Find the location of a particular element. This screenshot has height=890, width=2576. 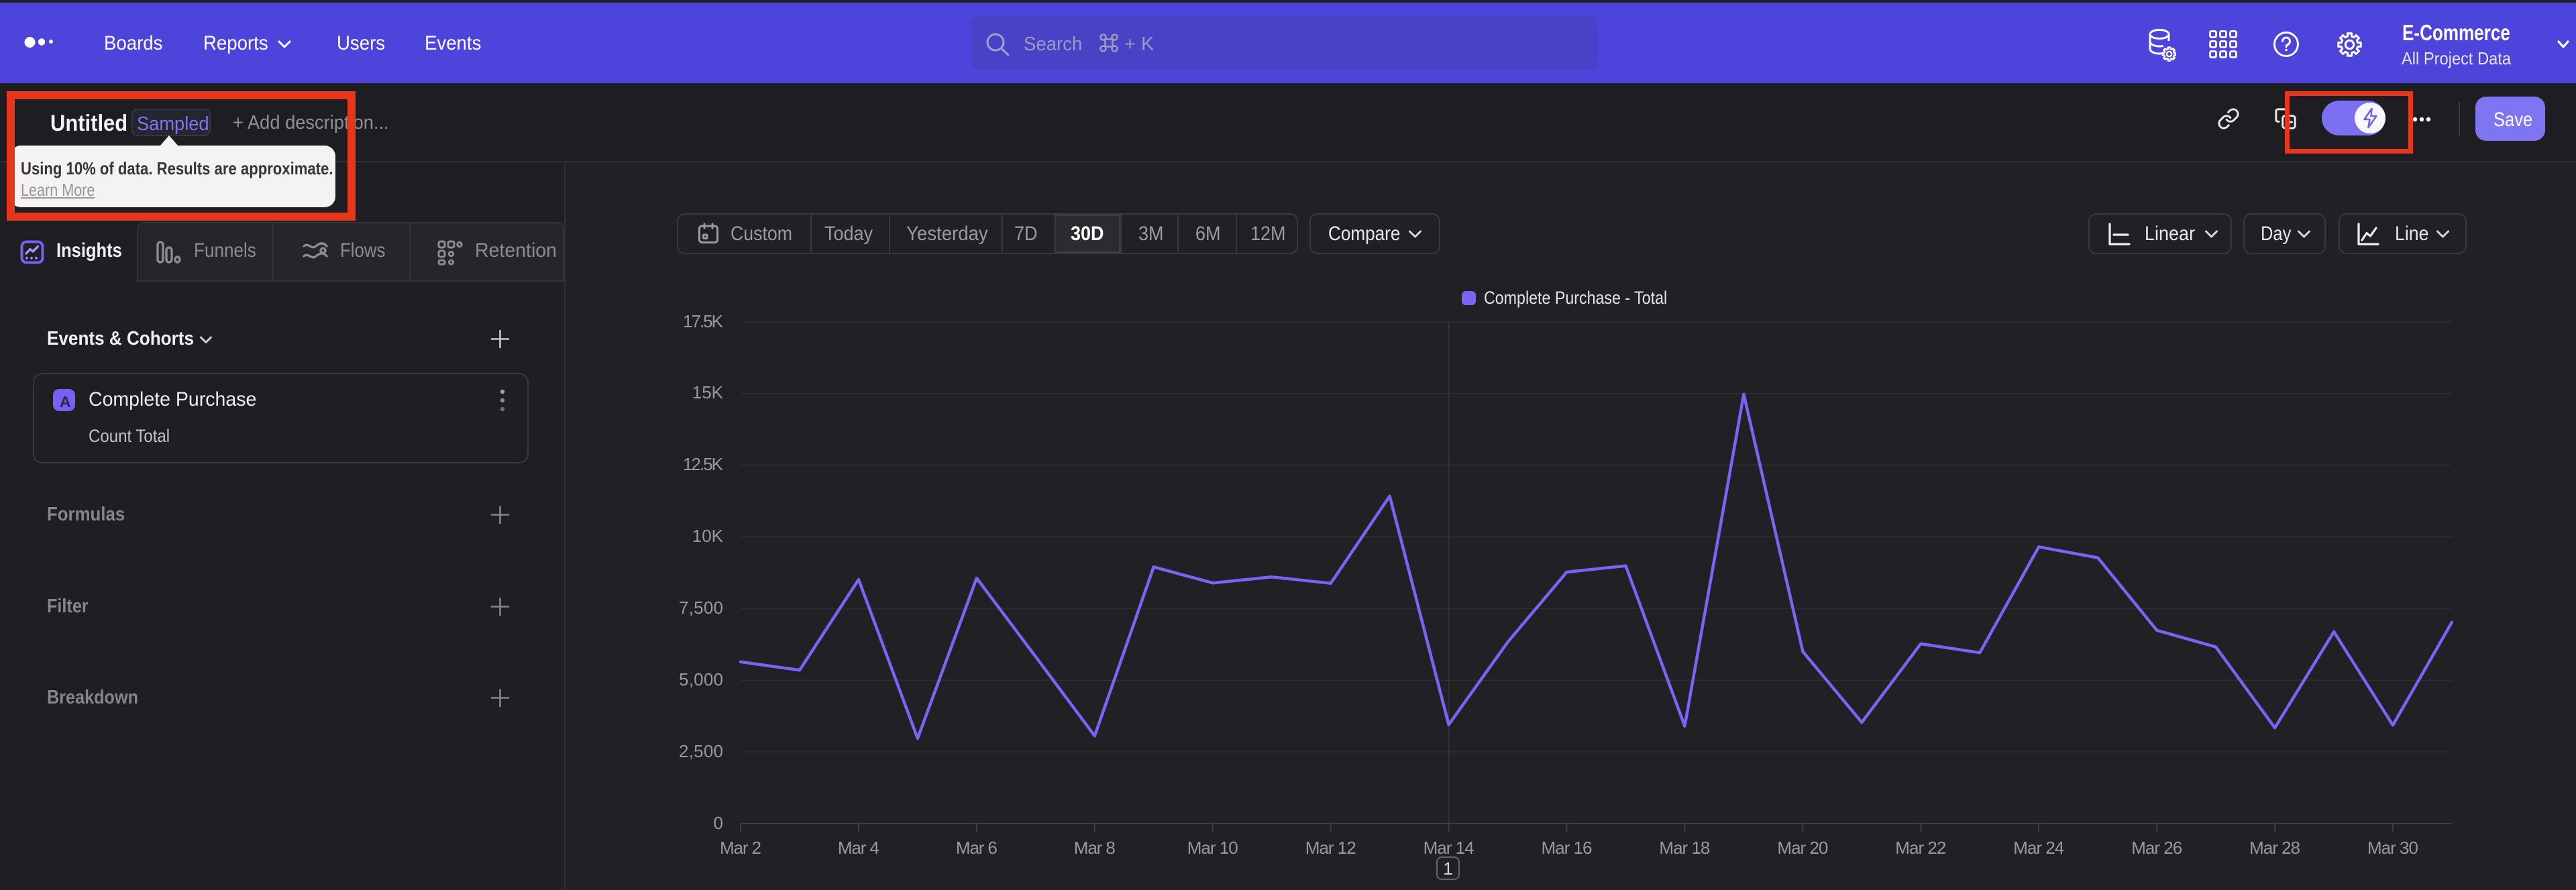

svg-text: 2,500 is located at coordinates (701, 751).